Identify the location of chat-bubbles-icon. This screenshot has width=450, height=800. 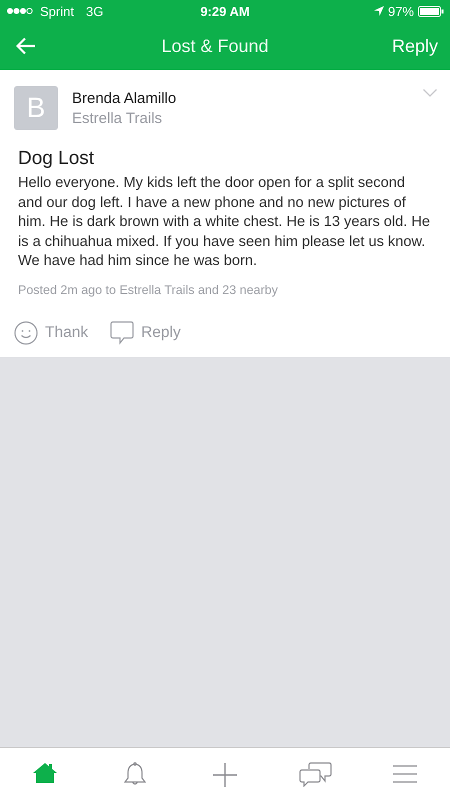
(315, 774).